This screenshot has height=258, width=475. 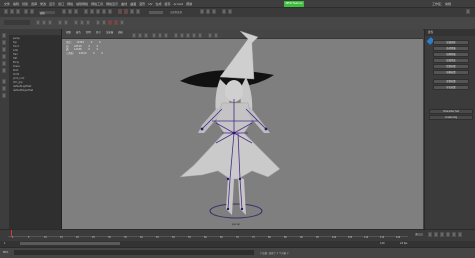 What do you see at coordinates (104, 11) in the screenshot?
I see `snap-view-icon` at bounding box center [104, 11].